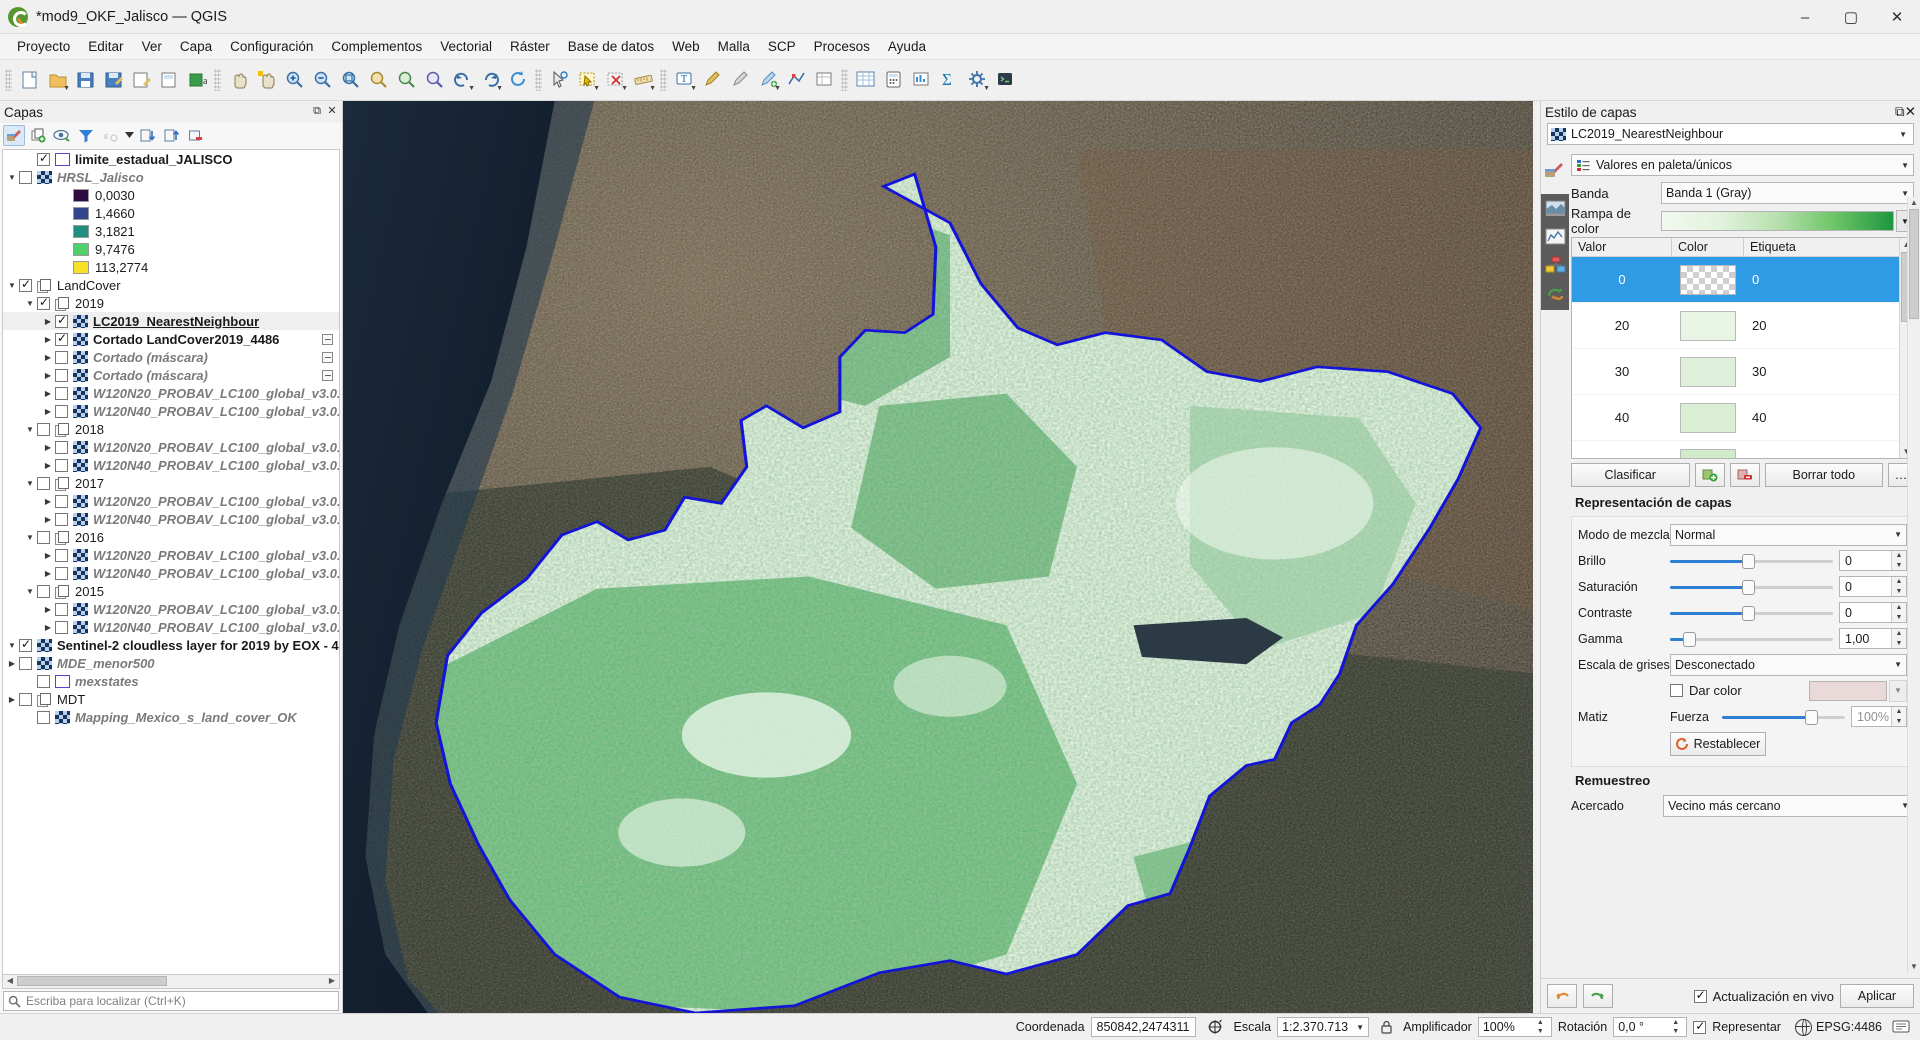 The image size is (1920, 1040). I want to click on live-update-checkbox, so click(1700, 995).